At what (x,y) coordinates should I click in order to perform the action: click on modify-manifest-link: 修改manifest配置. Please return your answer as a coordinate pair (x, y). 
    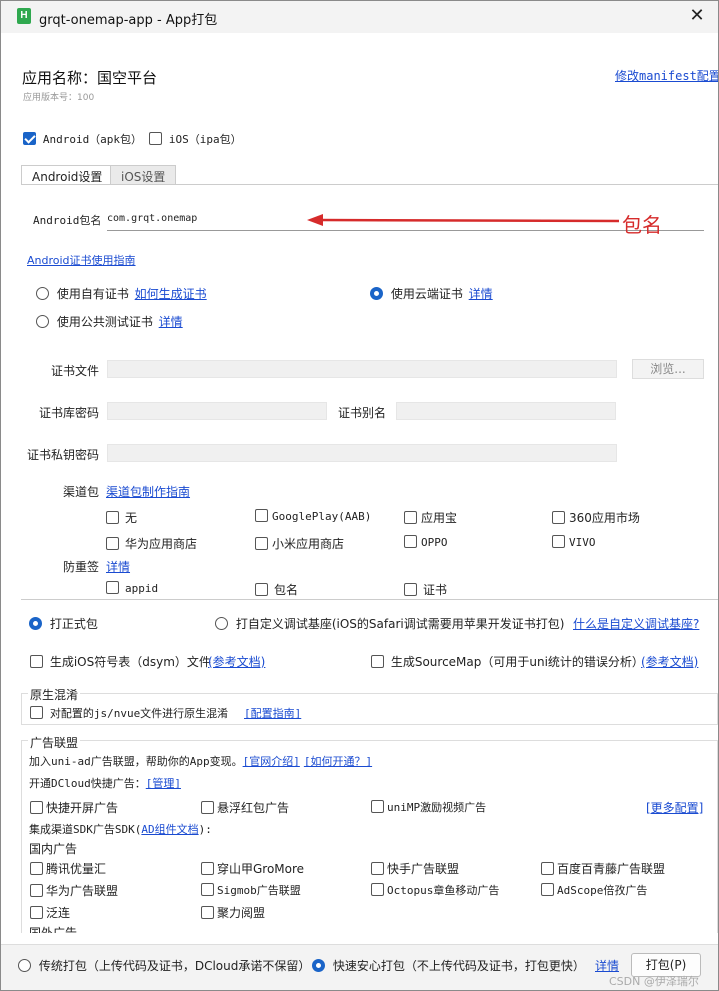
    Looking at the image, I should click on (666, 75).